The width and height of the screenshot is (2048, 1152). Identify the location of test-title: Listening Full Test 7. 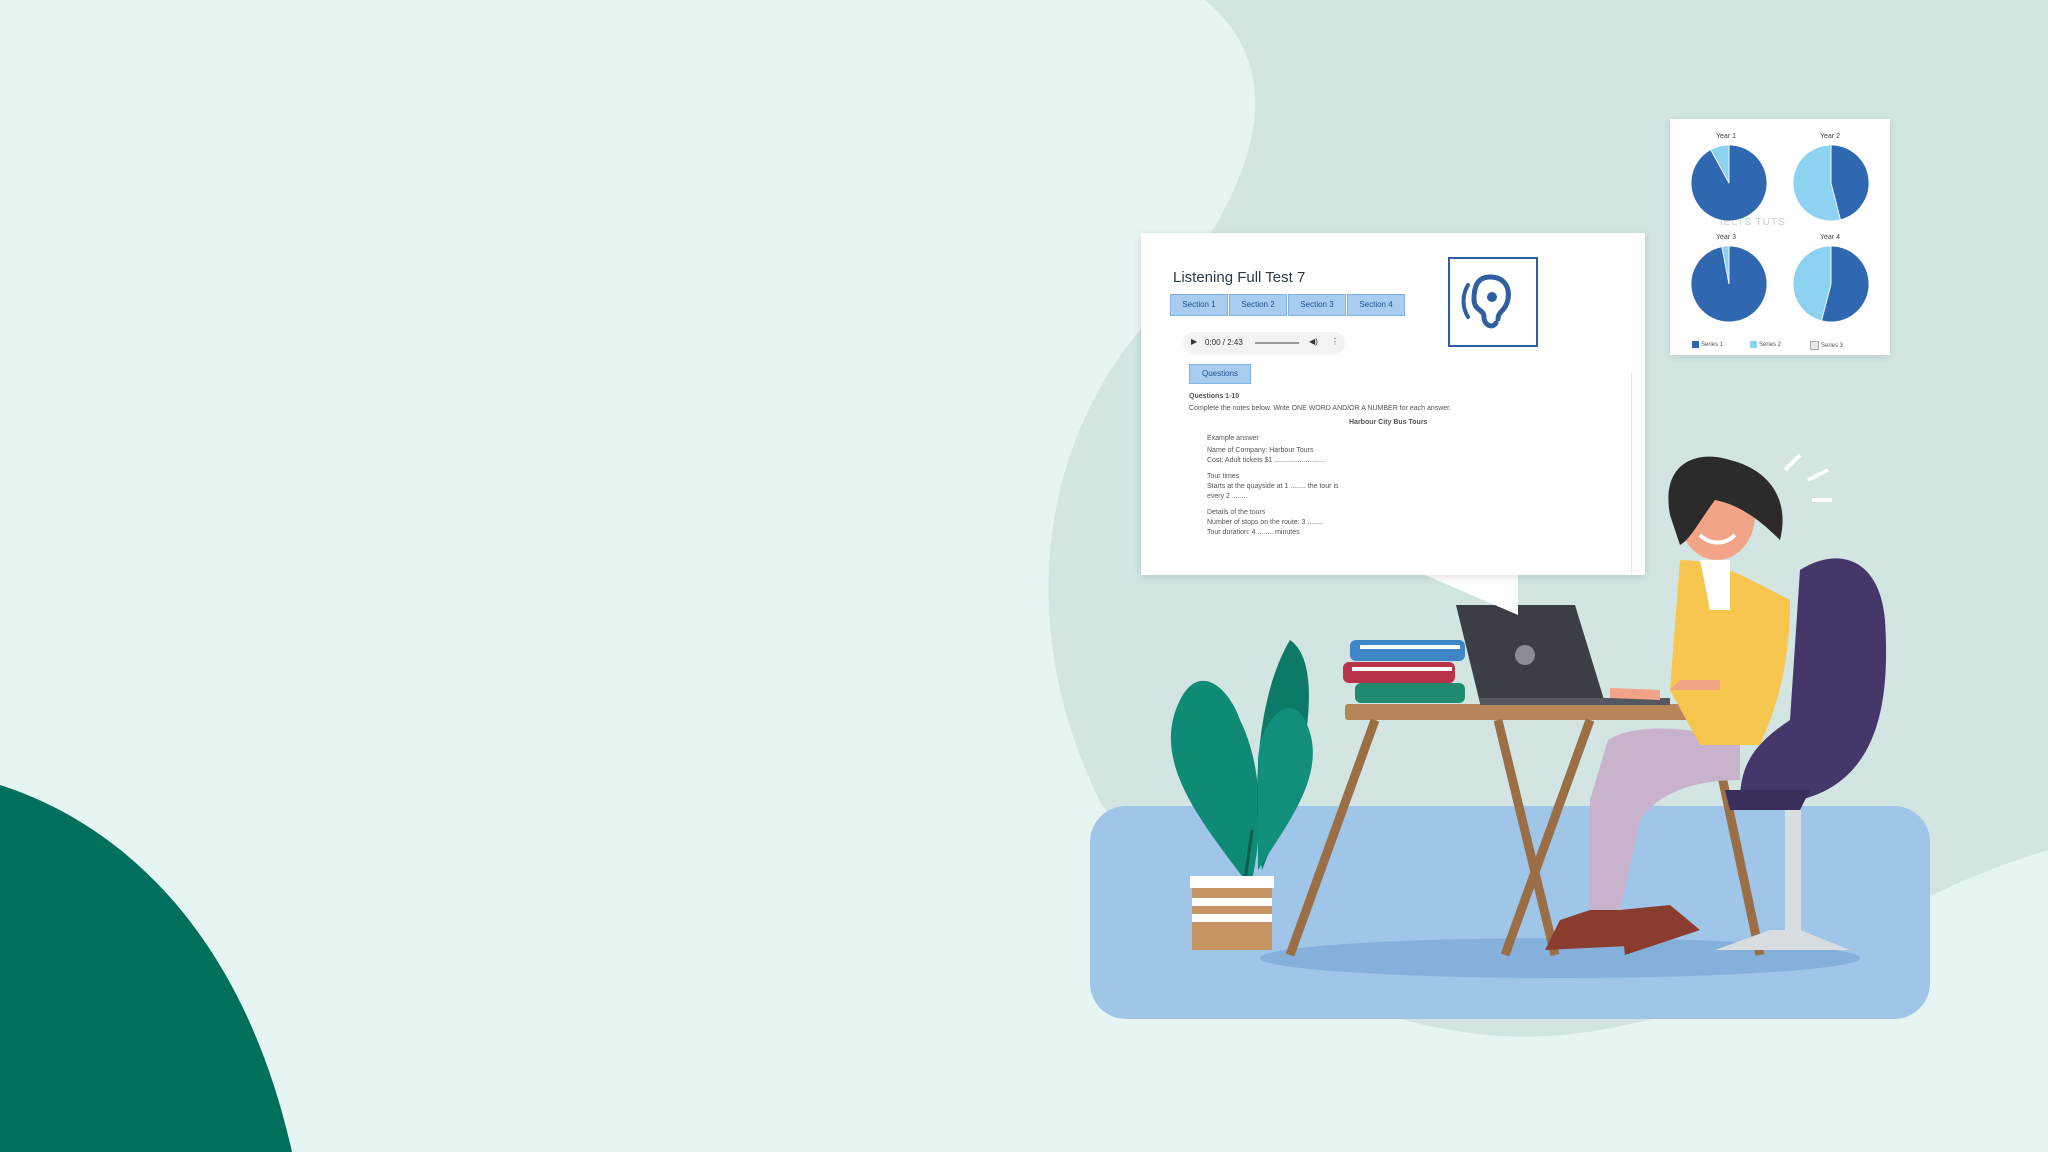
(1239, 277).